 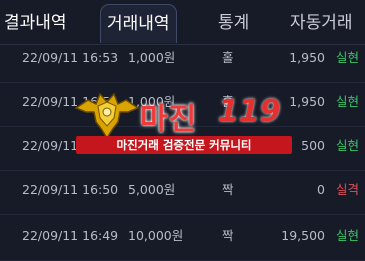 I want to click on row-payout: 0, so click(x=321, y=189).